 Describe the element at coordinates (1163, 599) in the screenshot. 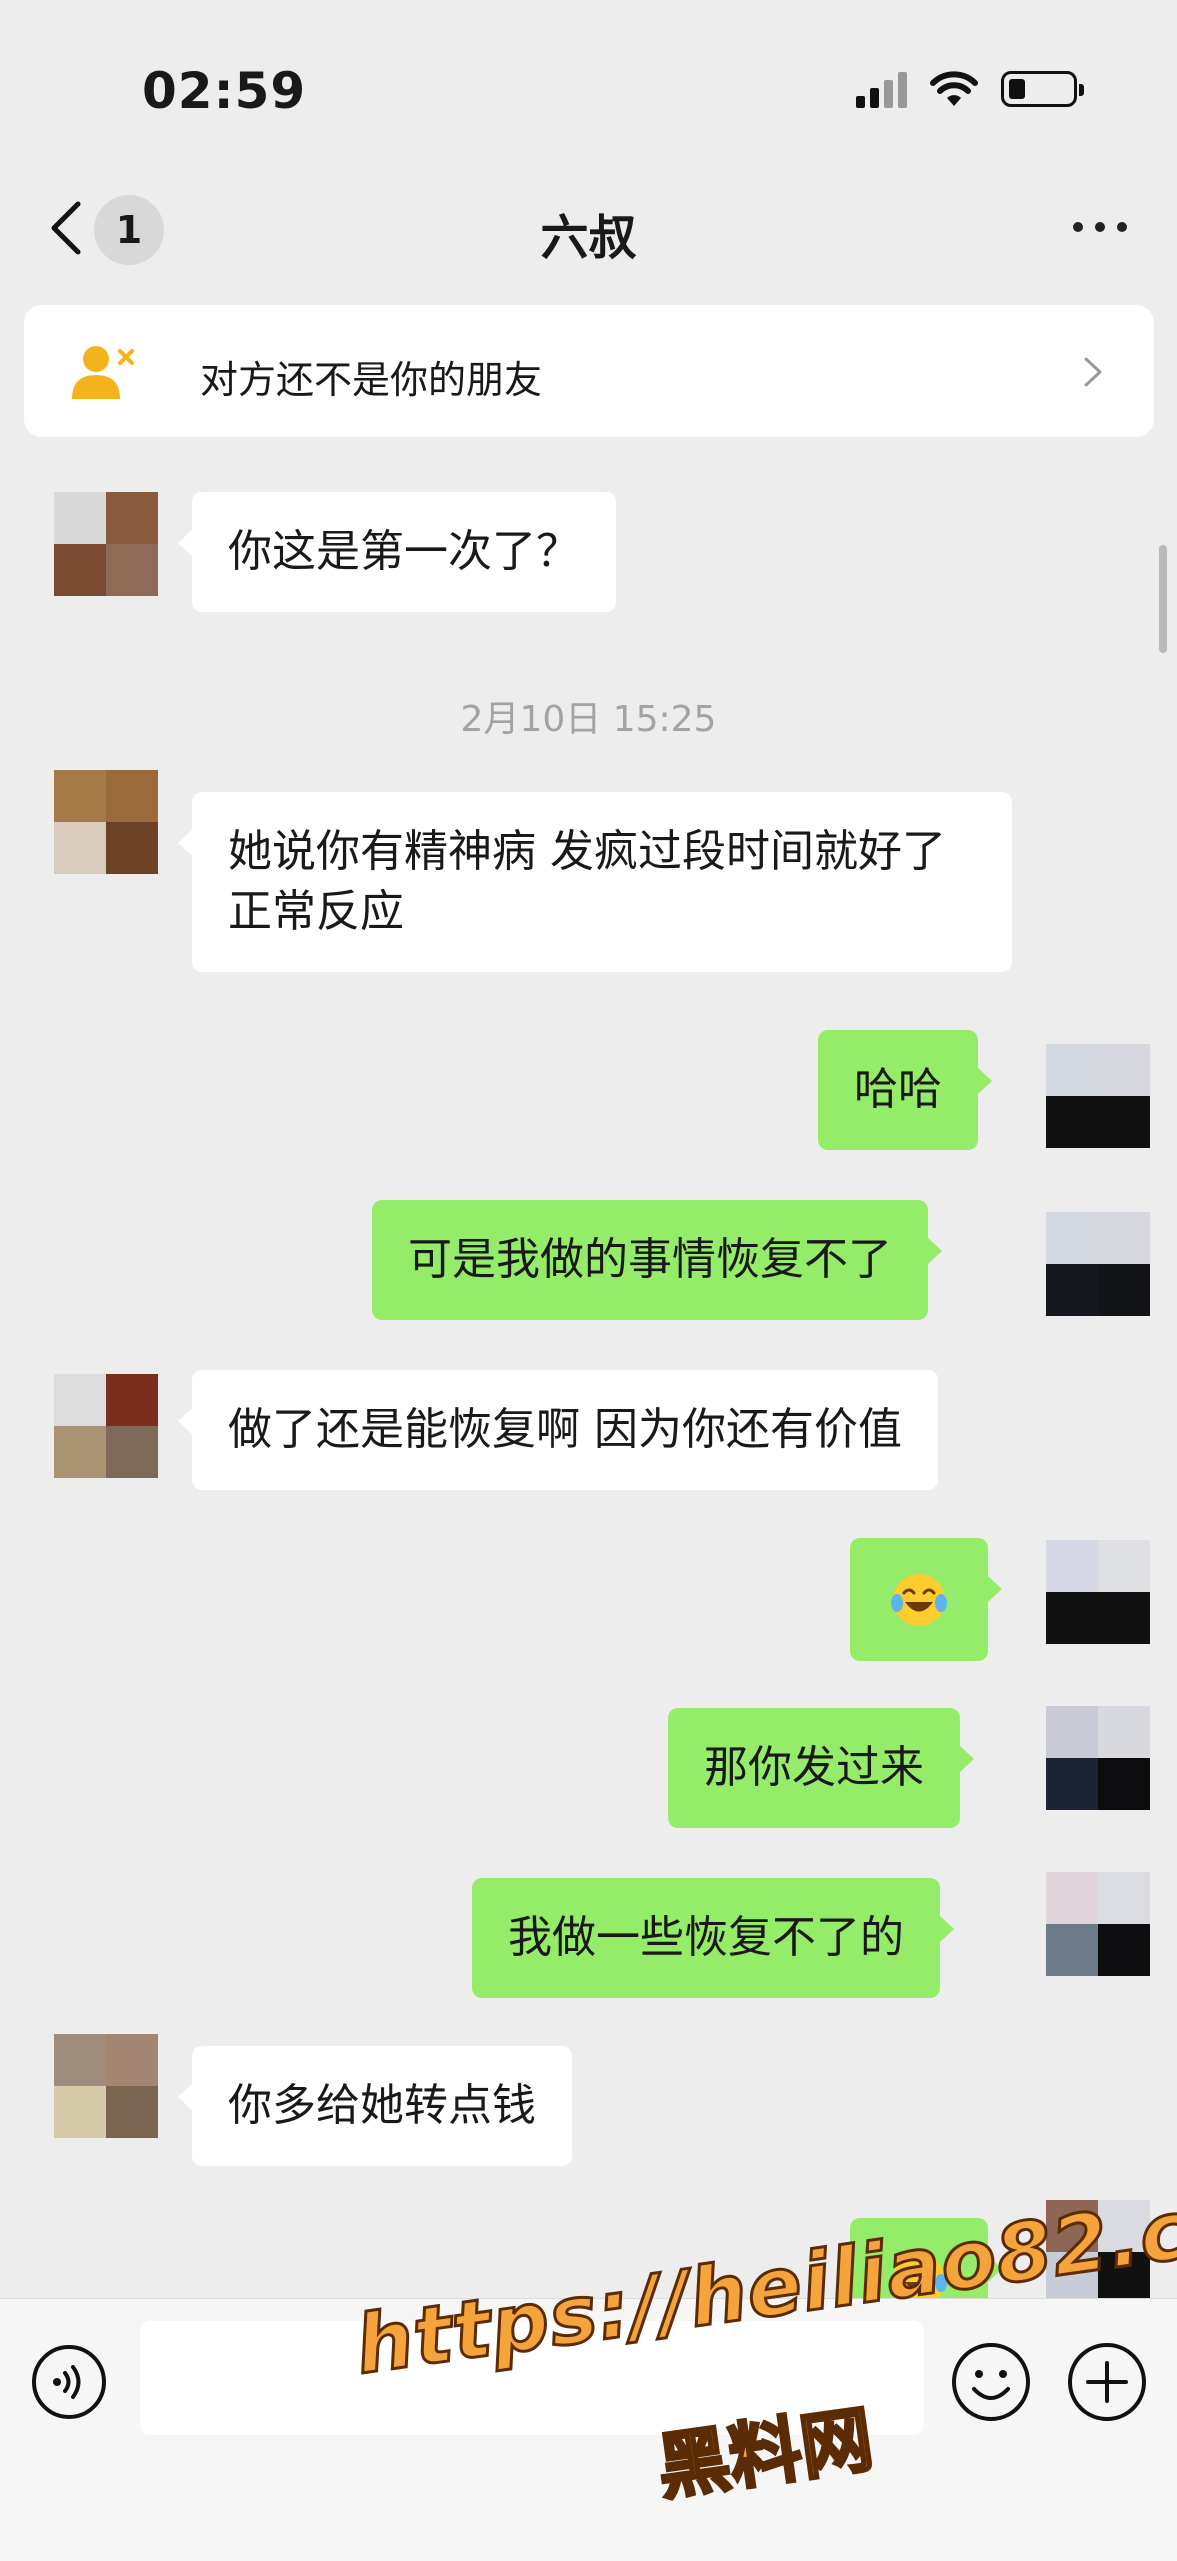

I see `scrollbar` at that location.